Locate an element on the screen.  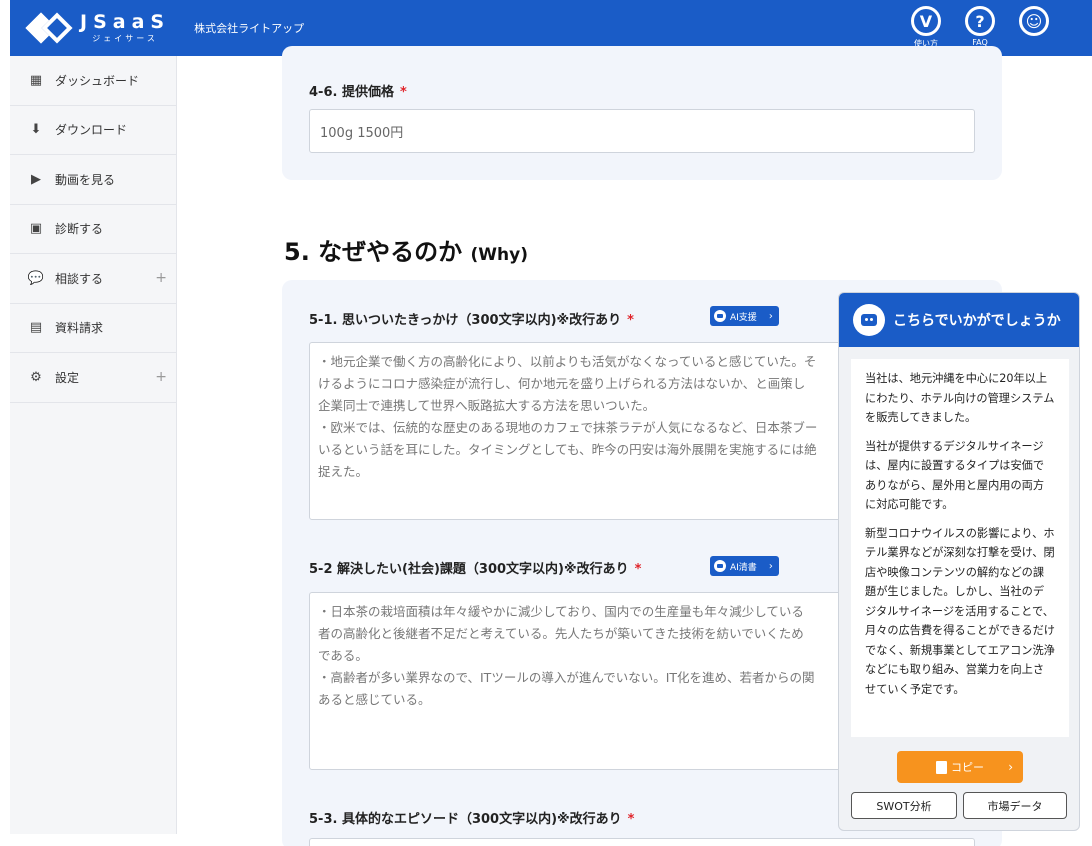
price-input: 100g 1500円 is located at coordinates (642, 131).